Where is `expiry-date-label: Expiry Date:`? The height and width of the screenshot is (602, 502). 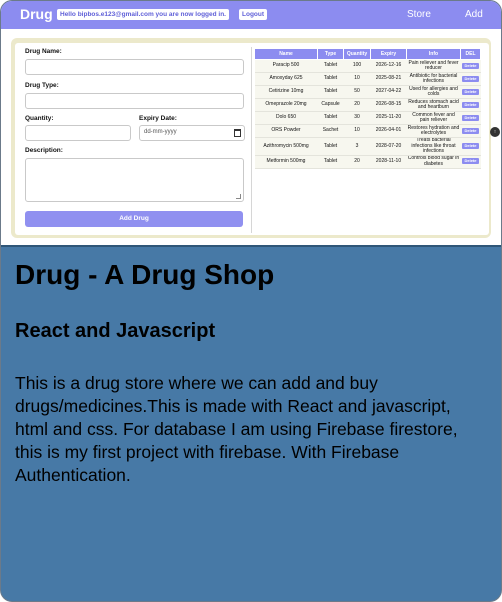
expiry-date-label: Expiry Date: is located at coordinates (158, 118).